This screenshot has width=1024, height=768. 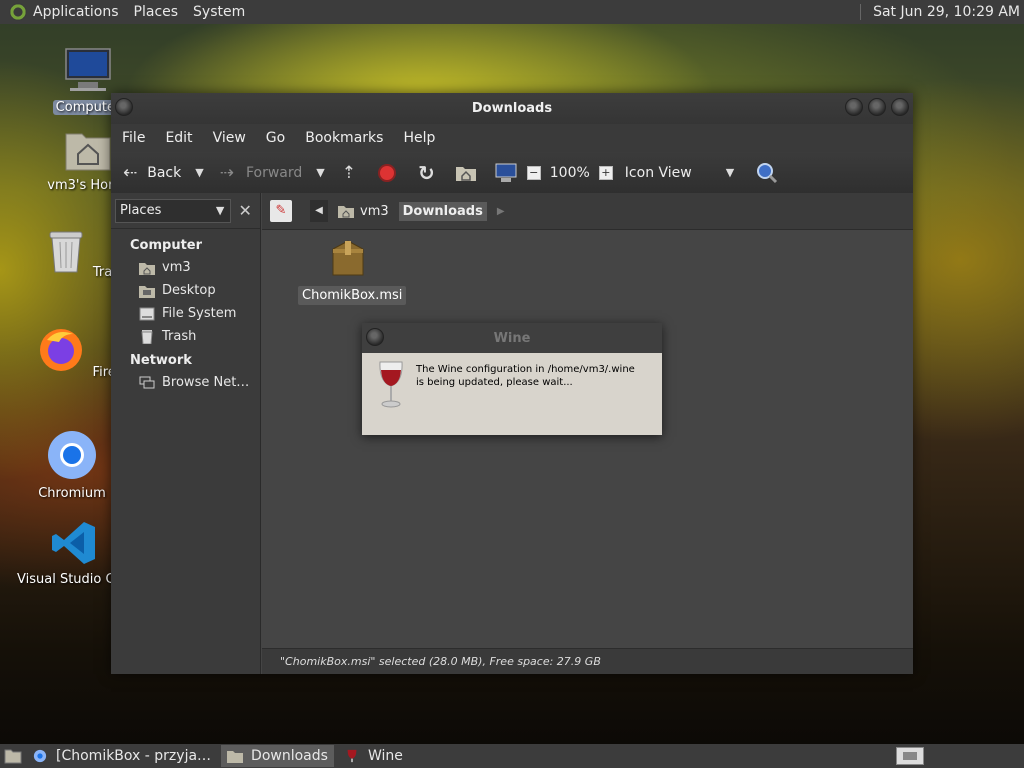 I want to click on search-icon, so click(x=767, y=173).